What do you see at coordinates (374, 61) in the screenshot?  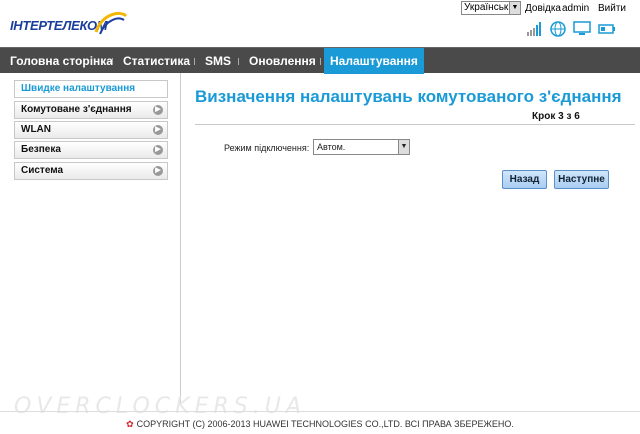 I see `nav-settings: Налаштування` at bounding box center [374, 61].